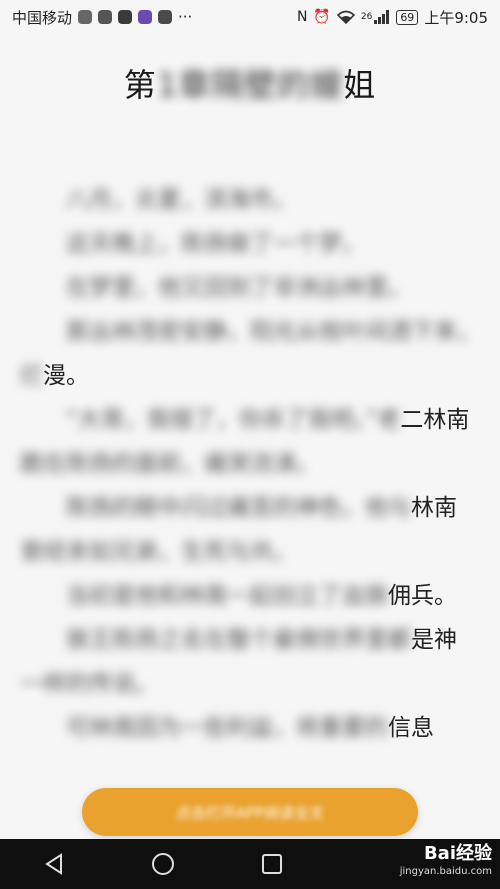  What do you see at coordinates (272, 864) in the screenshot?
I see `recents-icon` at bounding box center [272, 864].